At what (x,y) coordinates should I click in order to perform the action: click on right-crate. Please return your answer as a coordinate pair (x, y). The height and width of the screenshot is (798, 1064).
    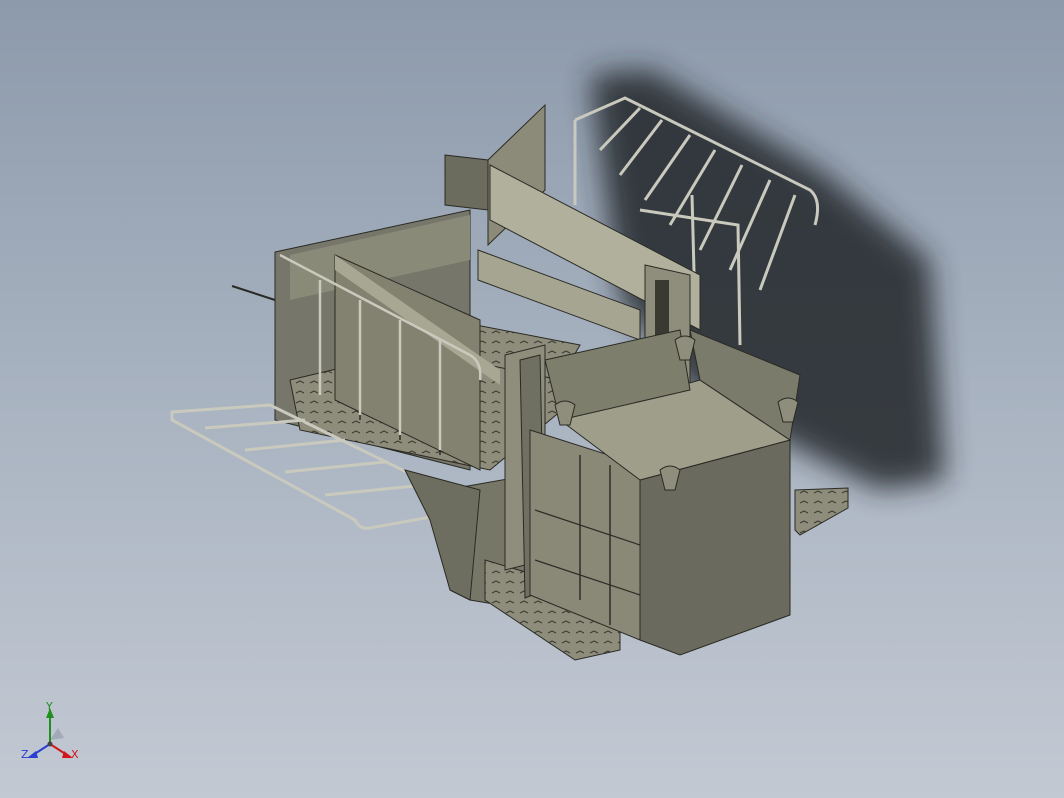
    Looking at the image, I should click on (665, 492).